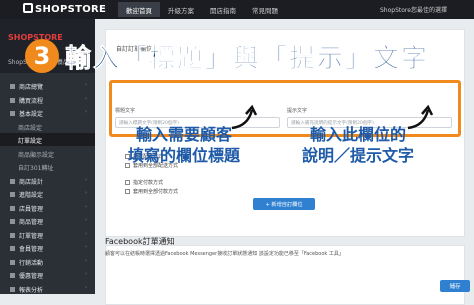  I want to click on sidebar-item-8: 進階設定 ›, so click(47, 193).